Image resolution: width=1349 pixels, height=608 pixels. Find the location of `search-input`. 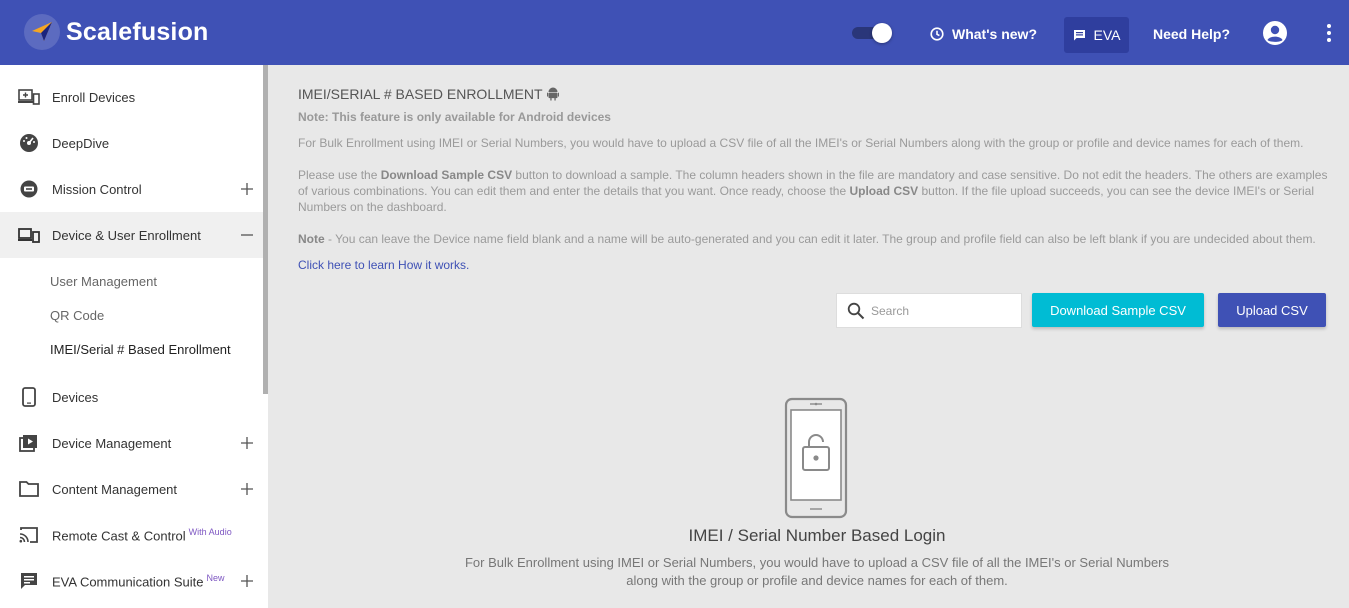

search-input is located at coordinates (941, 310).